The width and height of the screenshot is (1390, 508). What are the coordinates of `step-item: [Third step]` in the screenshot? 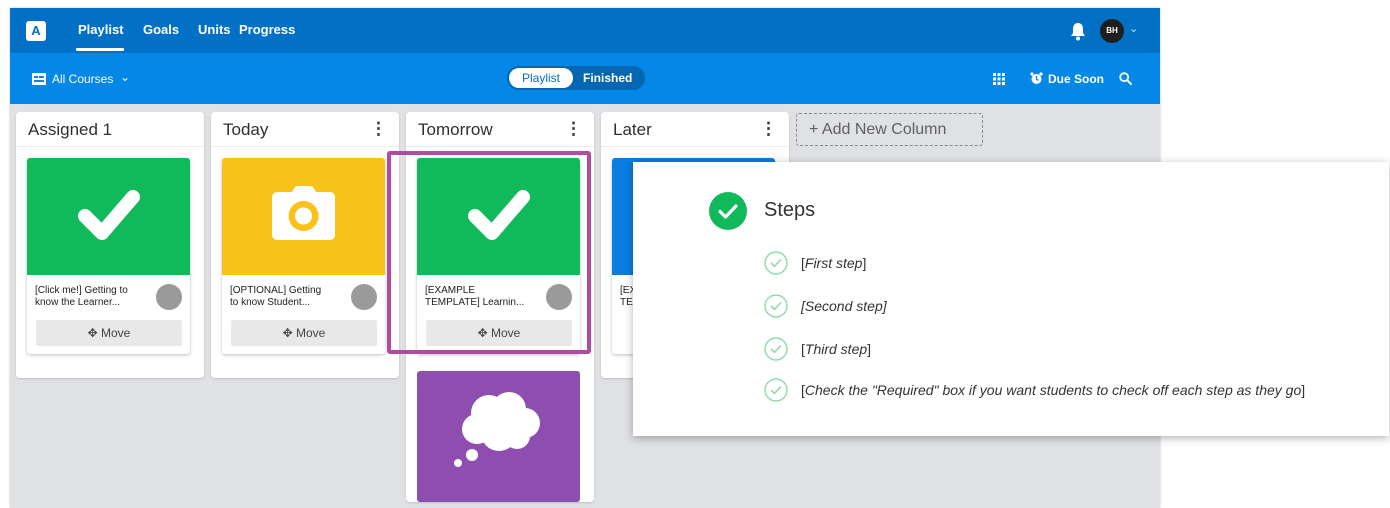 It's located at (836, 349).